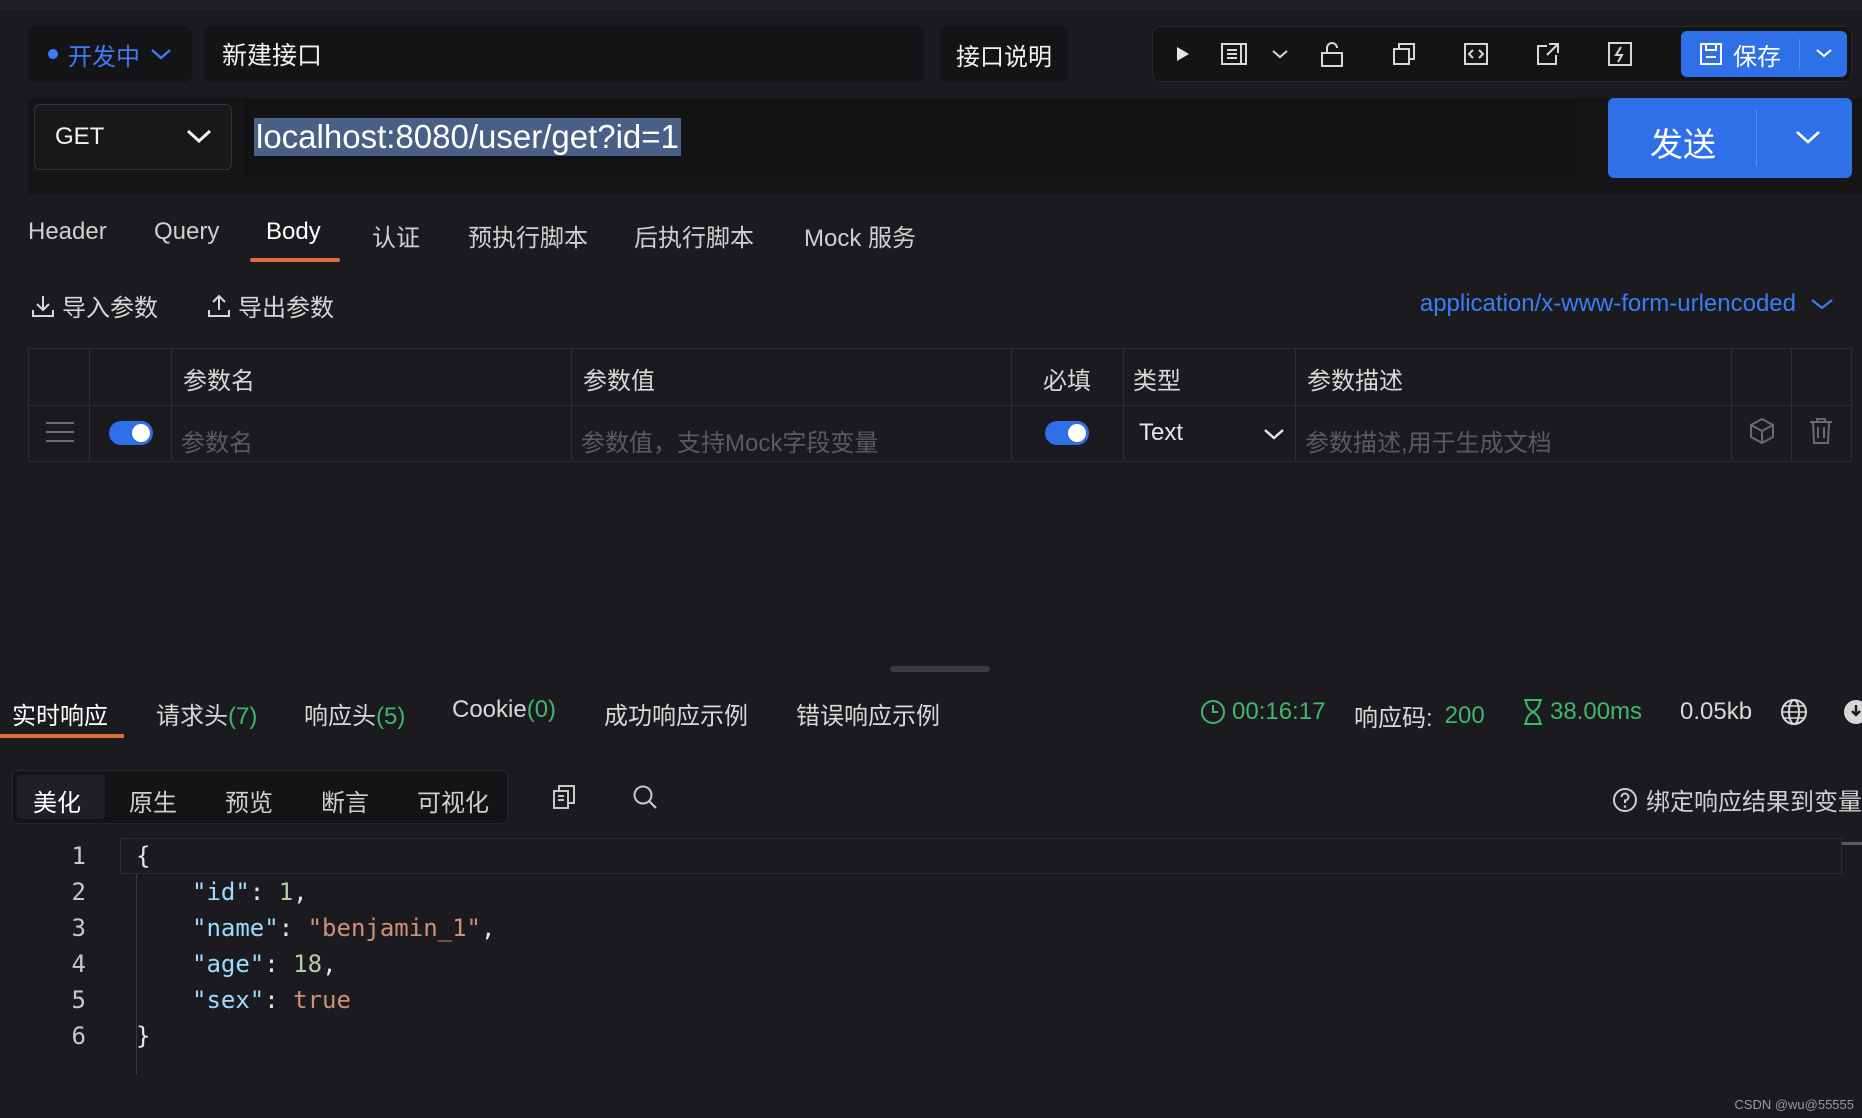 The image size is (1862, 1118). Describe the element at coordinates (1182, 54) in the screenshot. I see `run-icon` at that location.